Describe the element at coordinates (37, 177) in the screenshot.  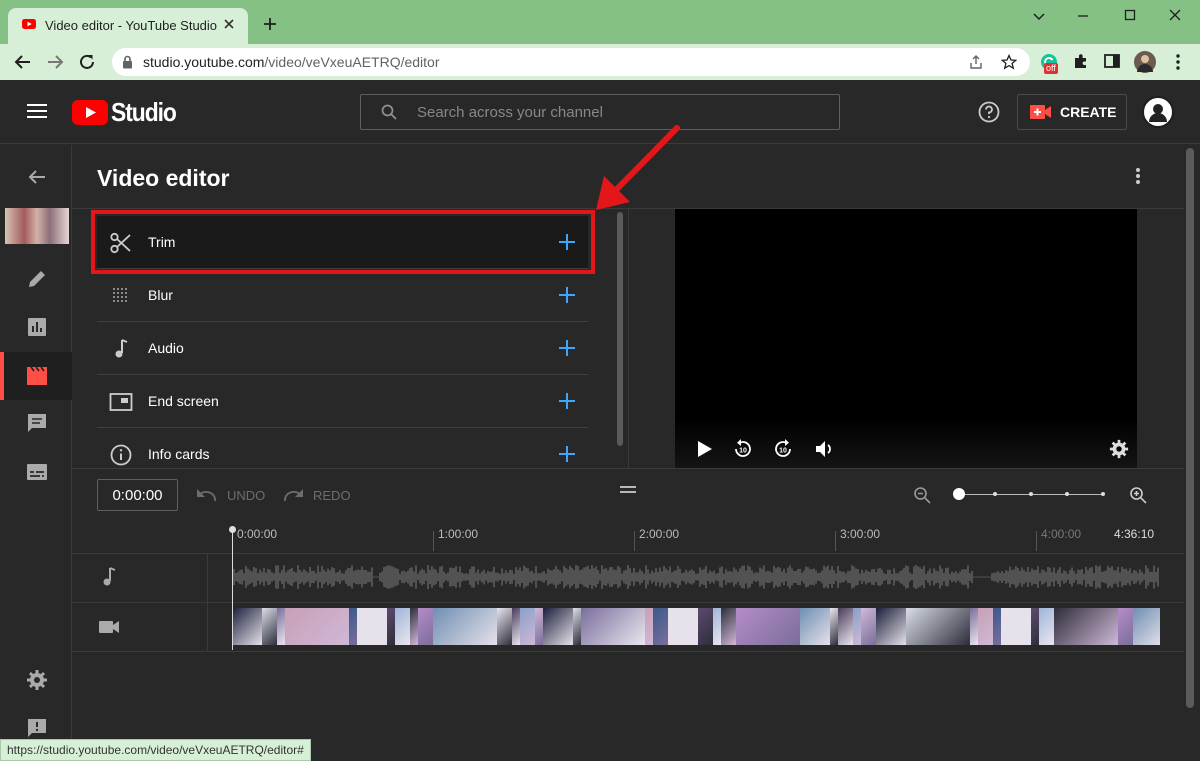
I see `back-to-content-icon` at that location.